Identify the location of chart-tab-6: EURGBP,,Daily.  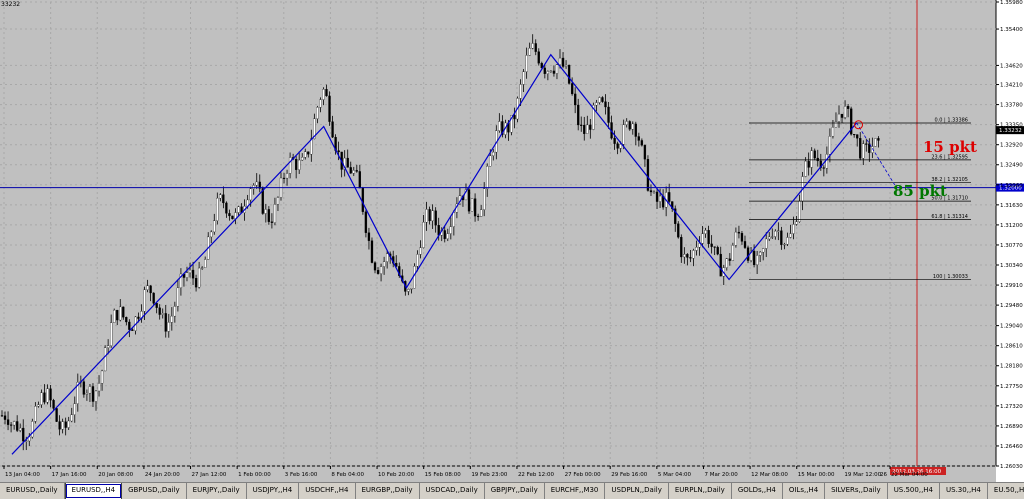
(387, 491).